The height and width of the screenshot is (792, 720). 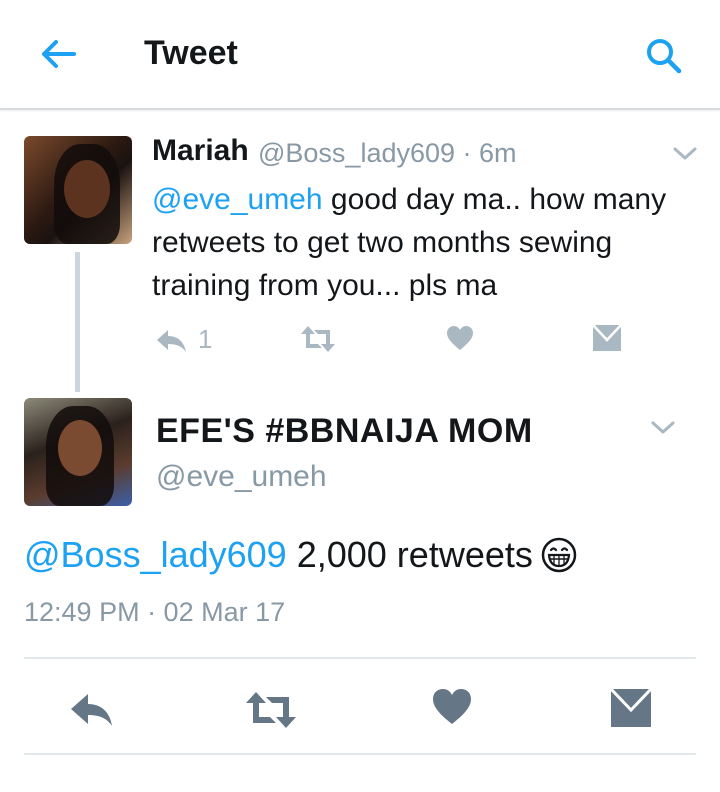 What do you see at coordinates (241, 477) in the screenshot?
I see `tweet-author-handle: @eve_umeh` at bounding box center [241, 477].